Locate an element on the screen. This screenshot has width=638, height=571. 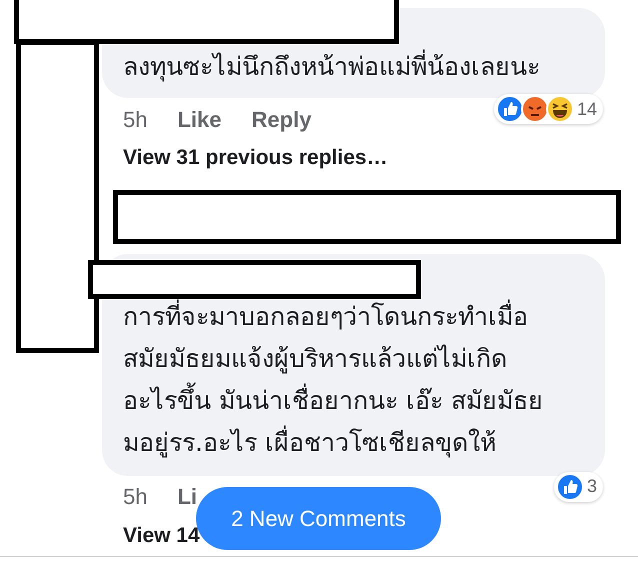
comment-text: ลงทุนซะไม่นึกถึงหน้าพ่อแม่พี่น้องเลยนะ is located at coordinates (356, 67).